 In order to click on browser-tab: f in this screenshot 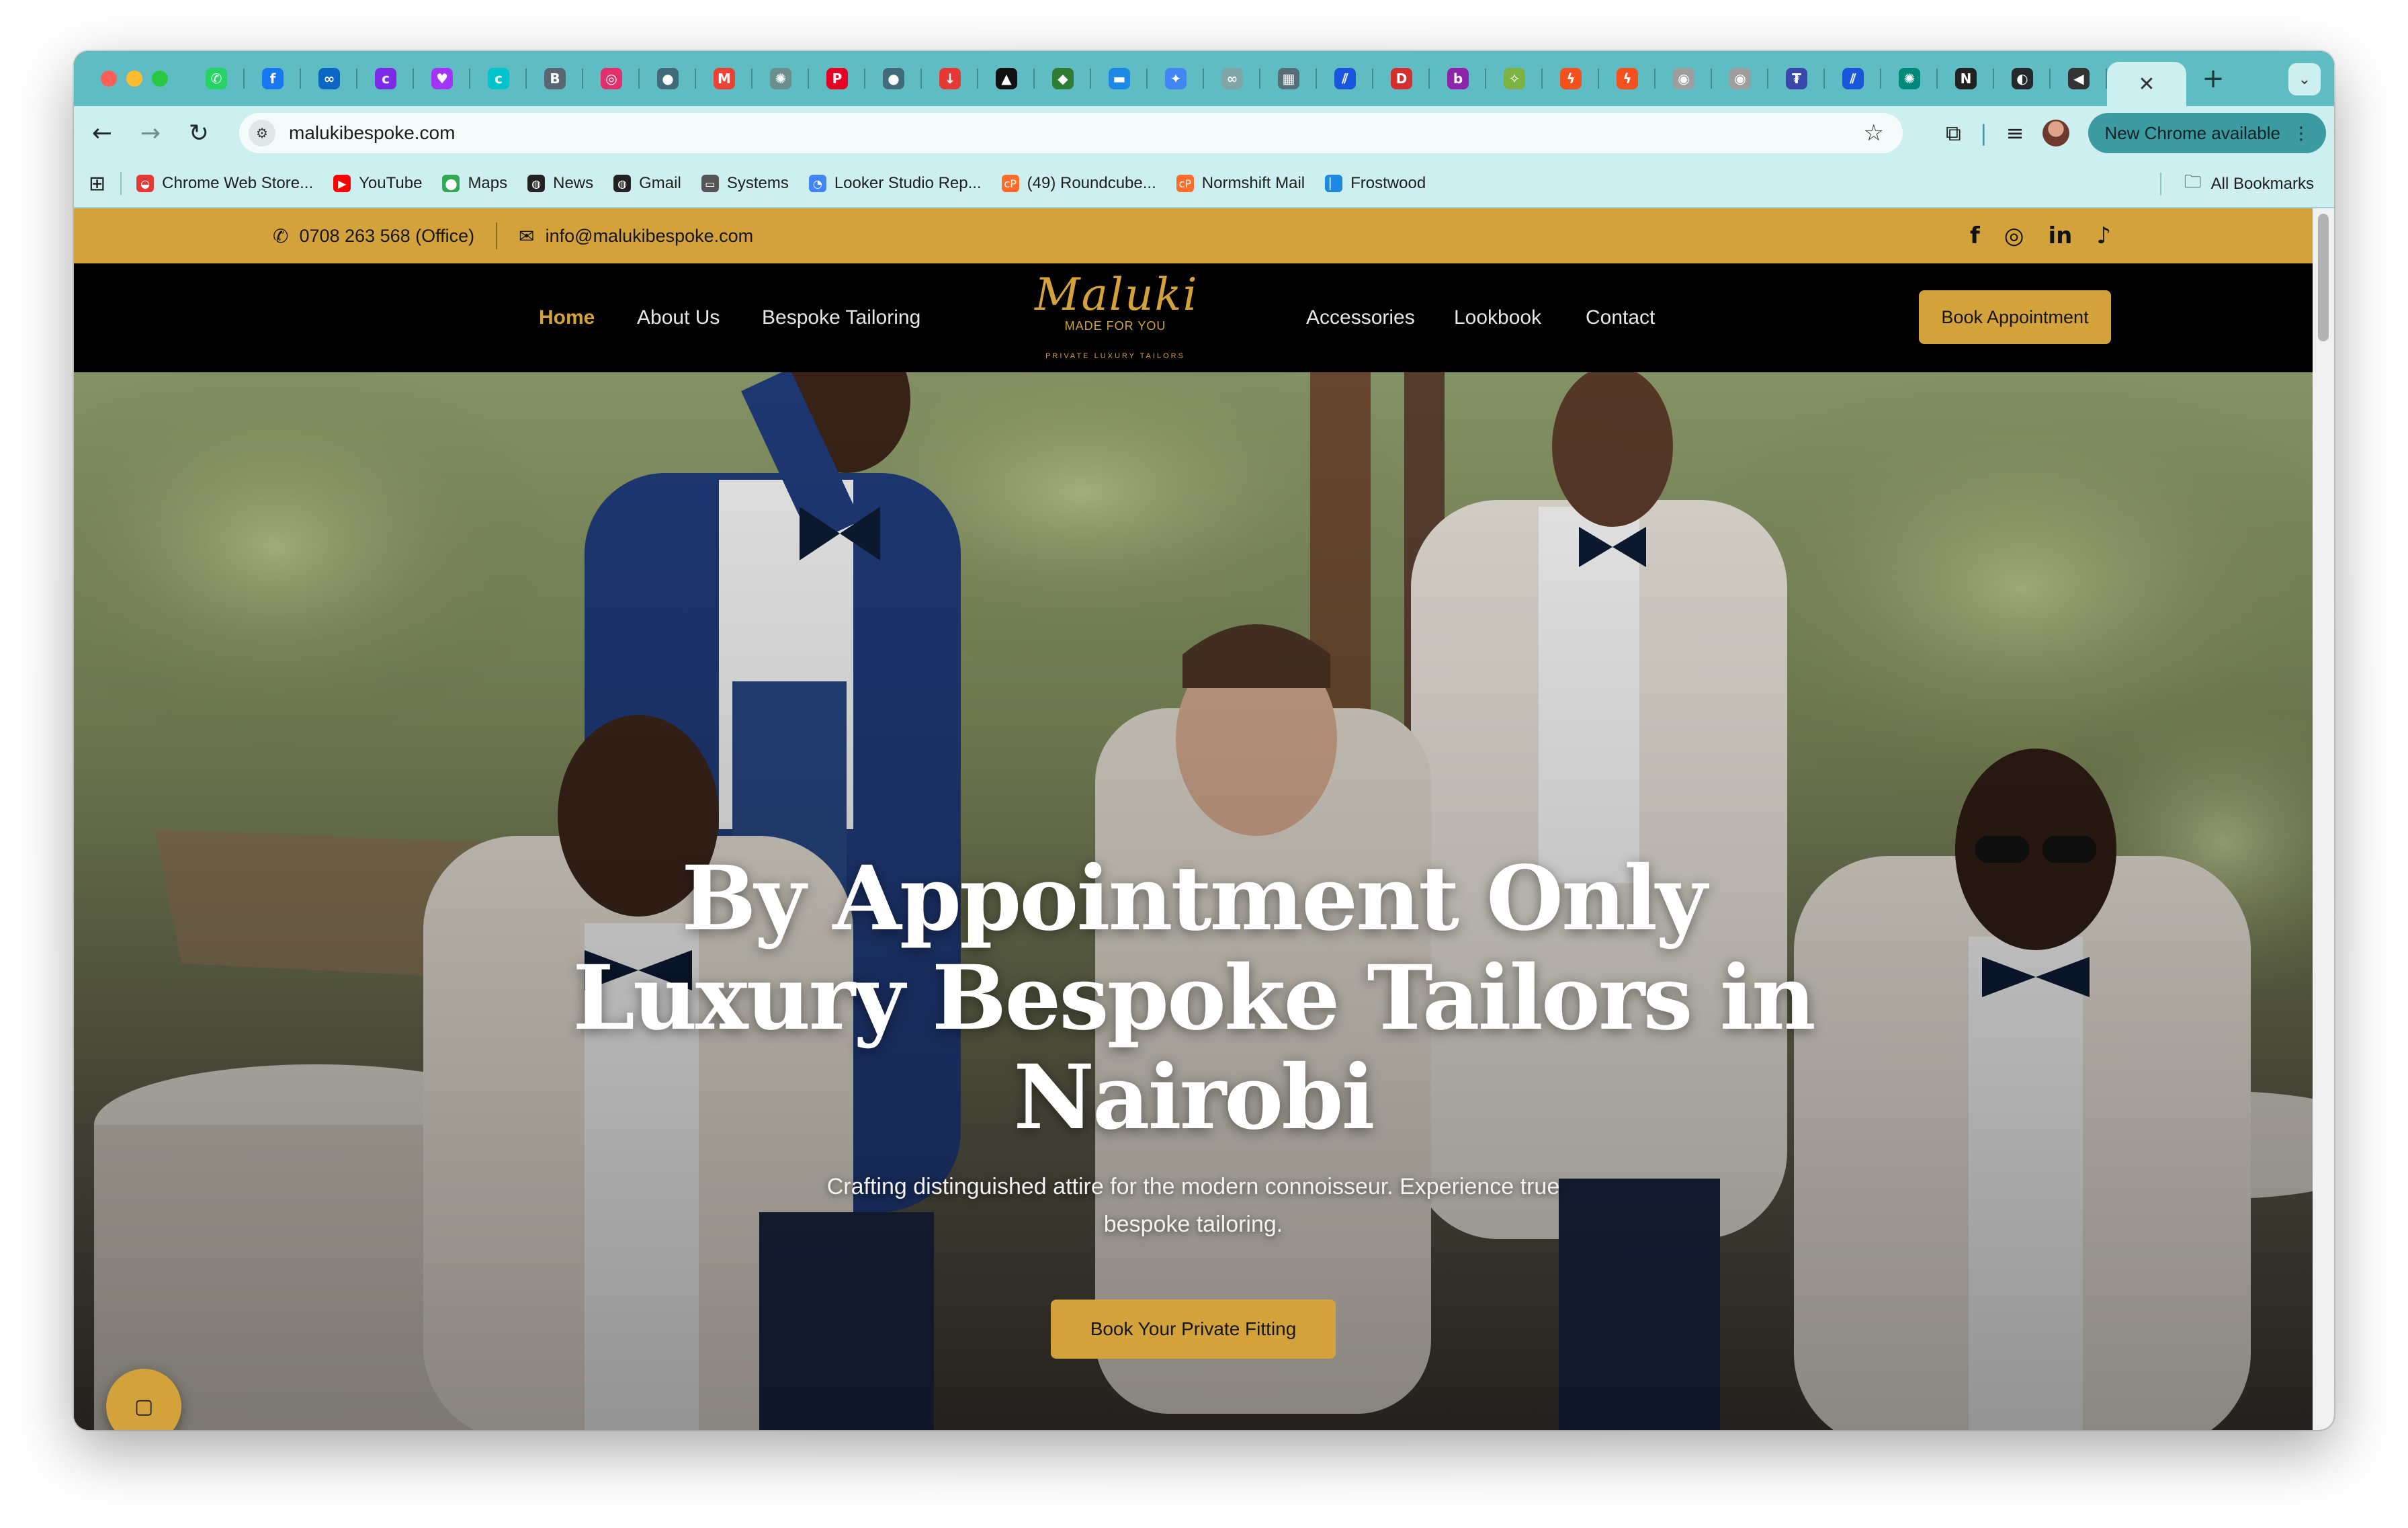, I will do `click(273, 78)`.